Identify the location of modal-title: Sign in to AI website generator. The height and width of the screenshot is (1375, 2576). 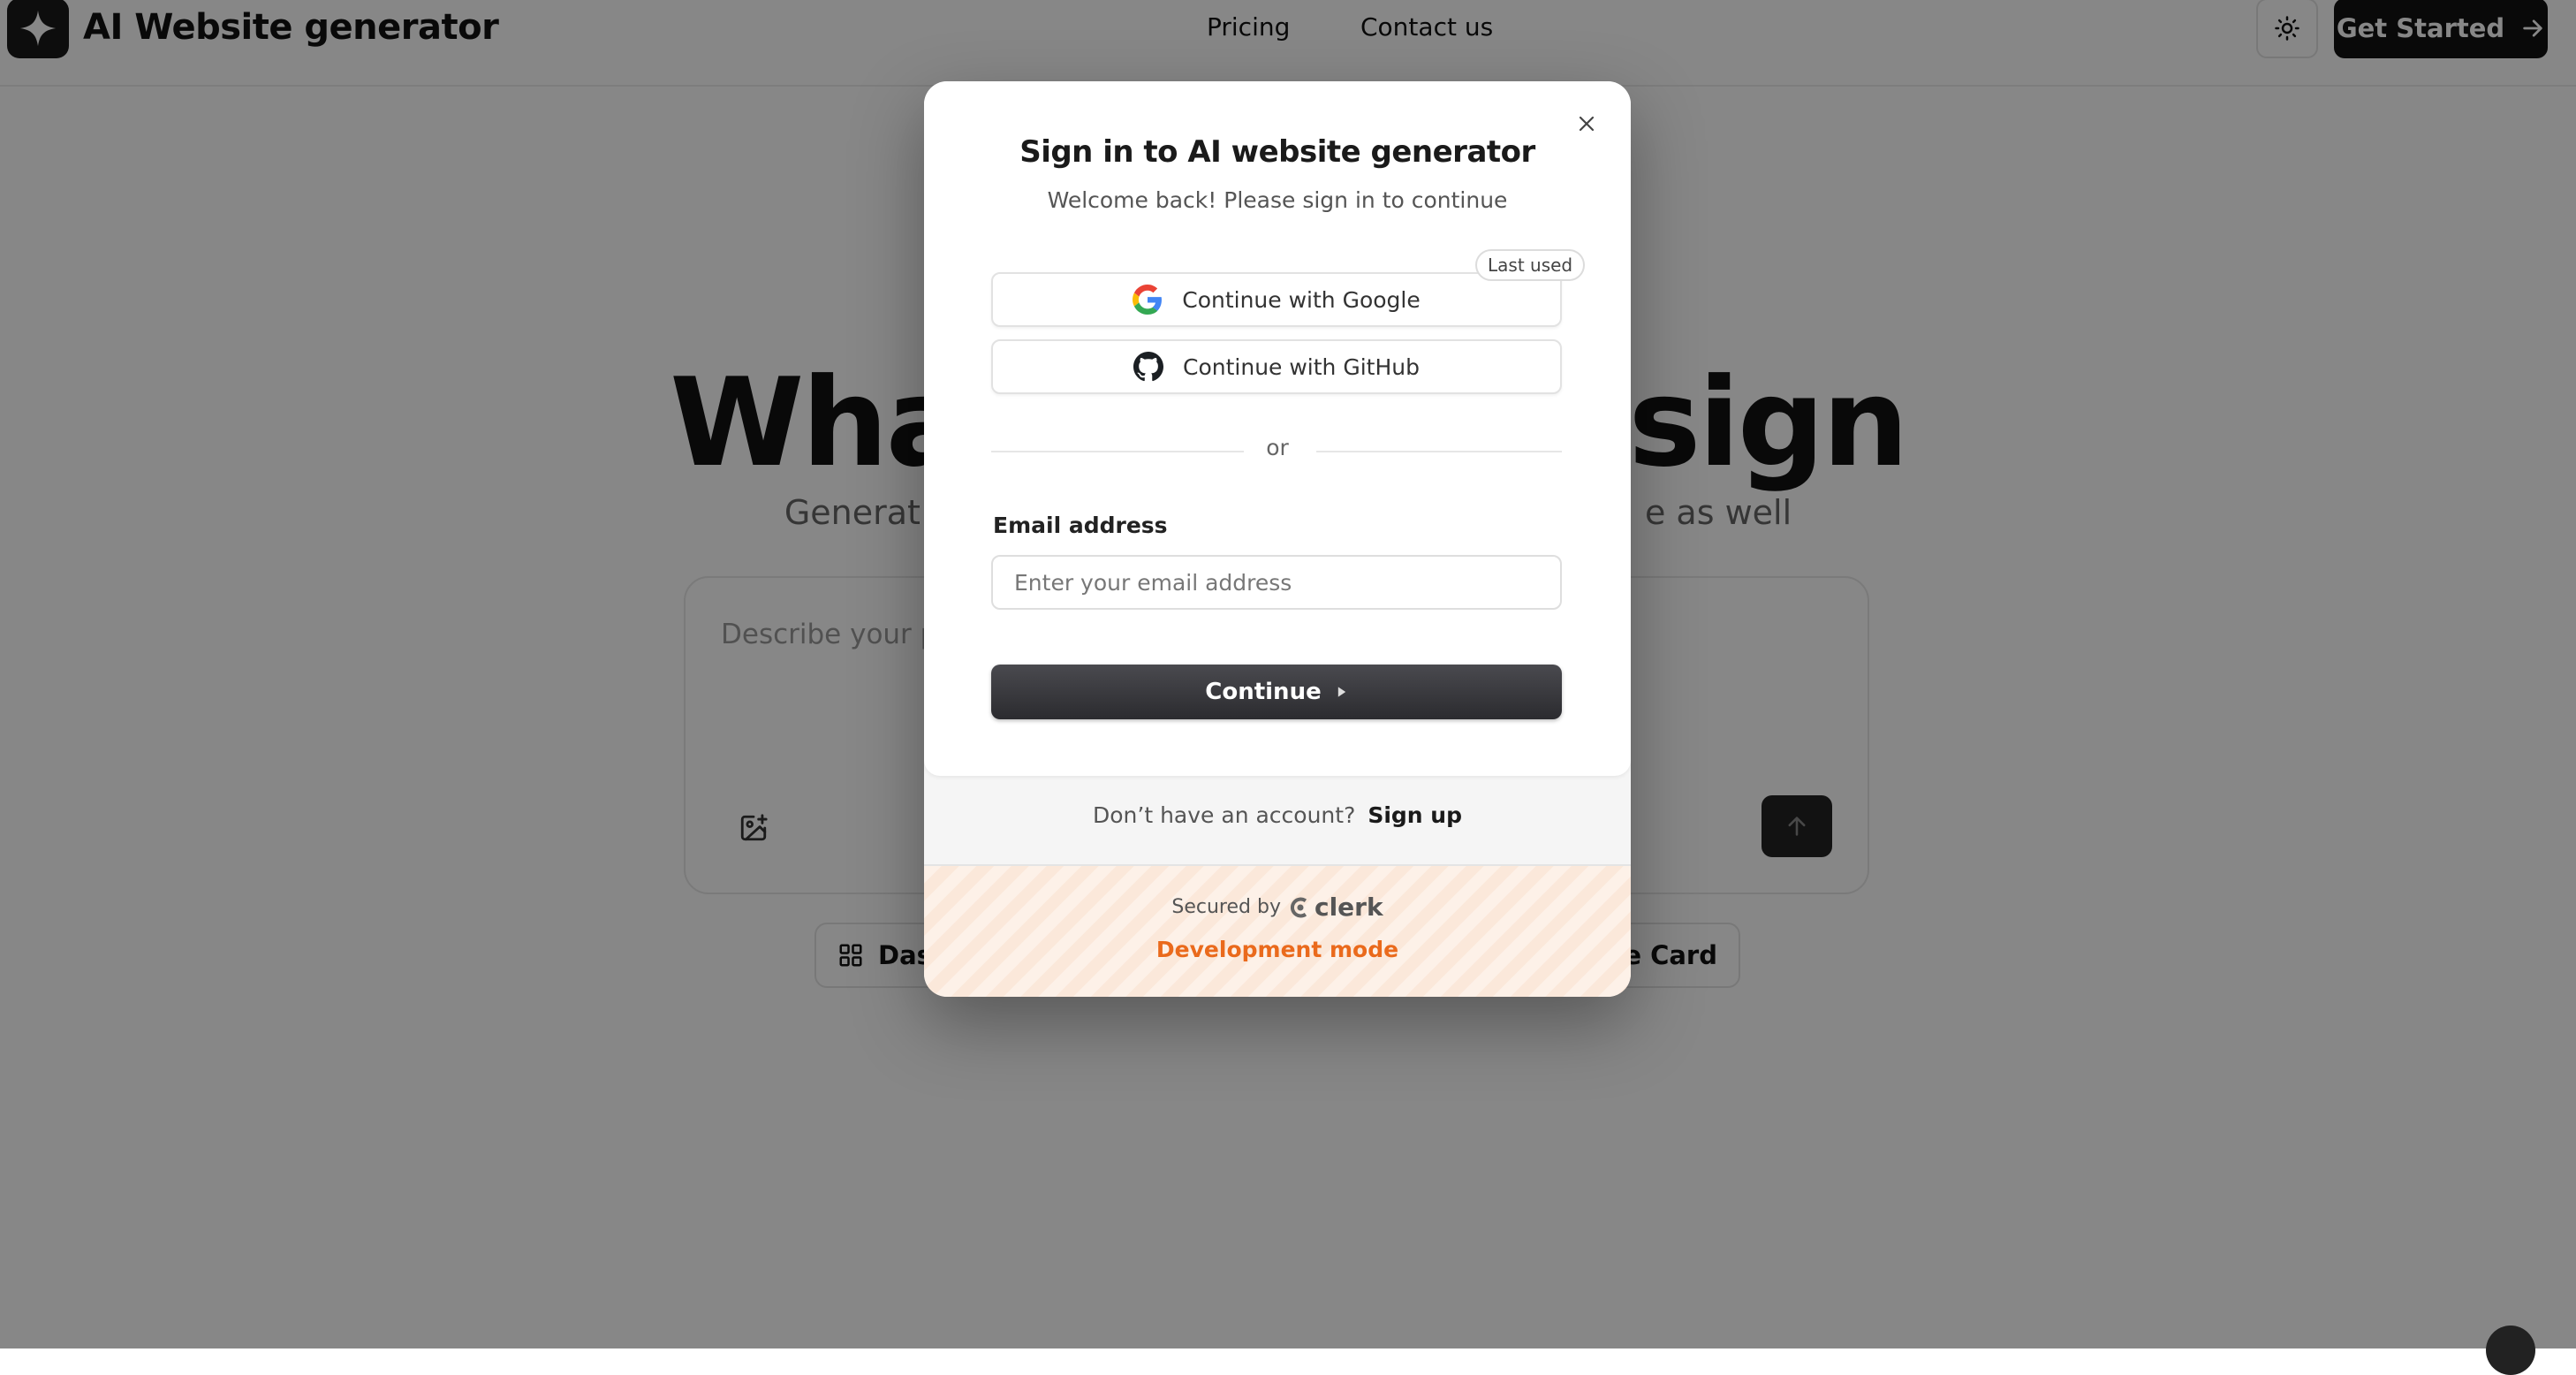
(1277, 152).